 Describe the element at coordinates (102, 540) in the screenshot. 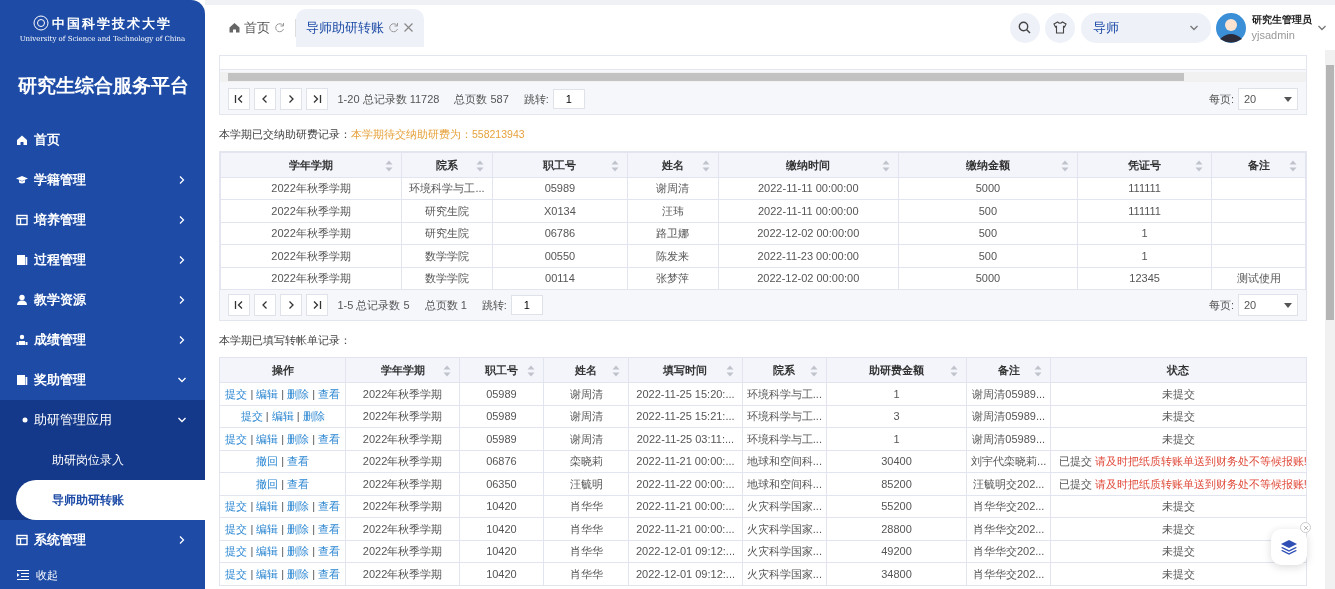

I see `sidebar-item: 系统管理` at that location.